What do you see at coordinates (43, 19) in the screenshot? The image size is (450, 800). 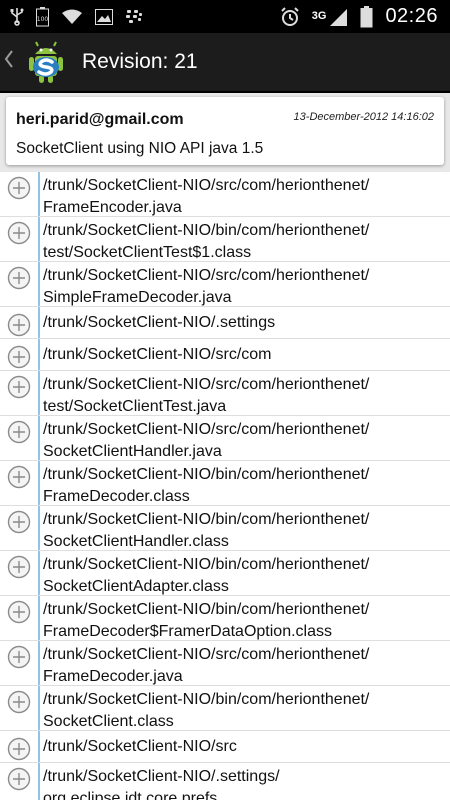 I see `svg-text: 100` at bounding box center [43, 19].